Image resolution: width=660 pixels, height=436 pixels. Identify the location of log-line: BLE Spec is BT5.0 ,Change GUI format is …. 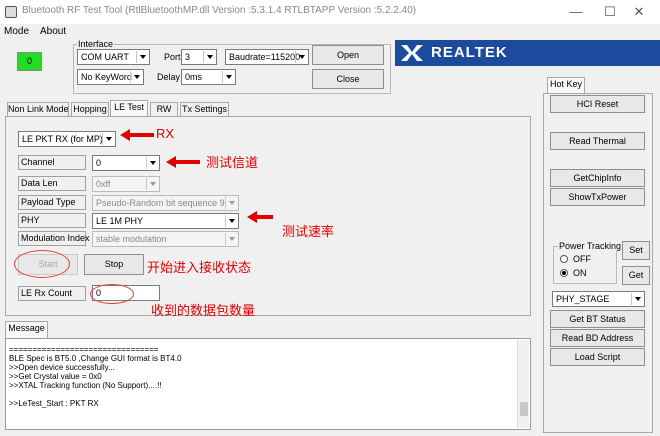
(95, 358).